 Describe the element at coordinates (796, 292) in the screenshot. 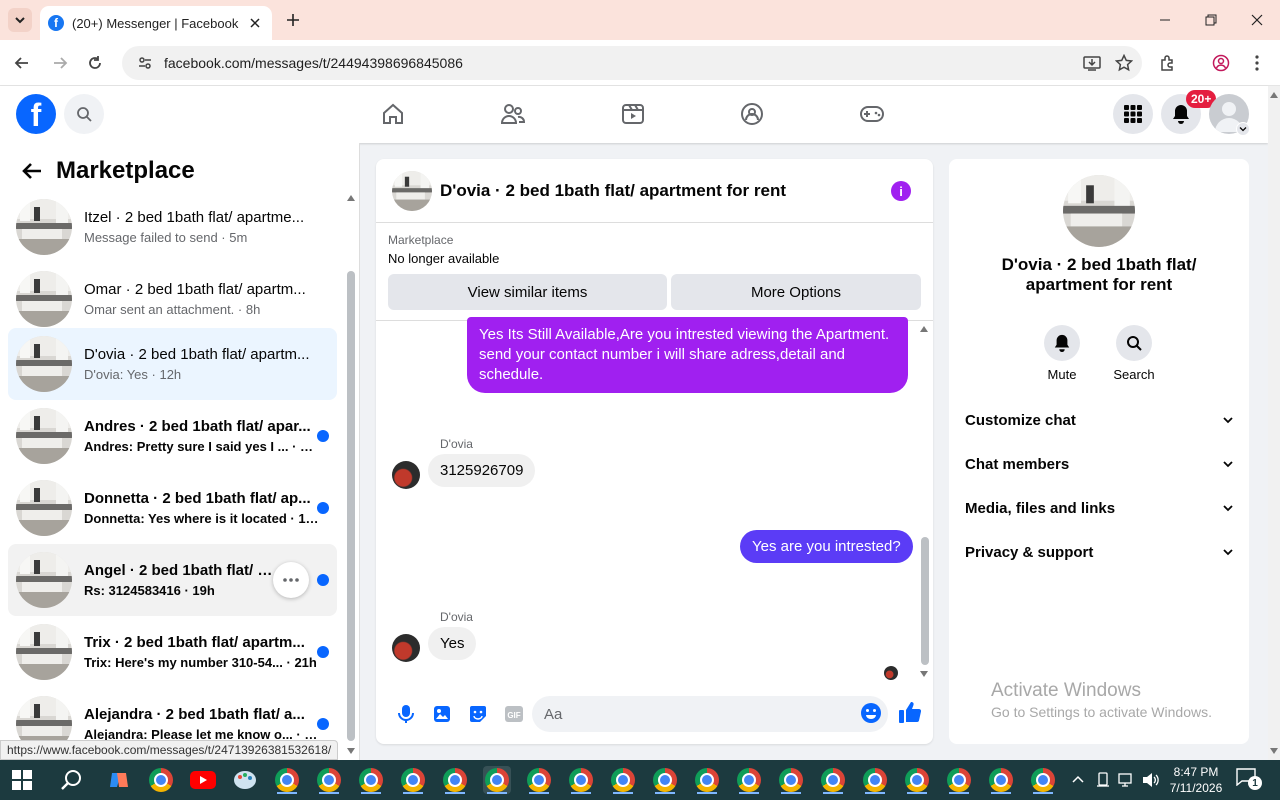

I see `more-options-button: More Options` at that location.